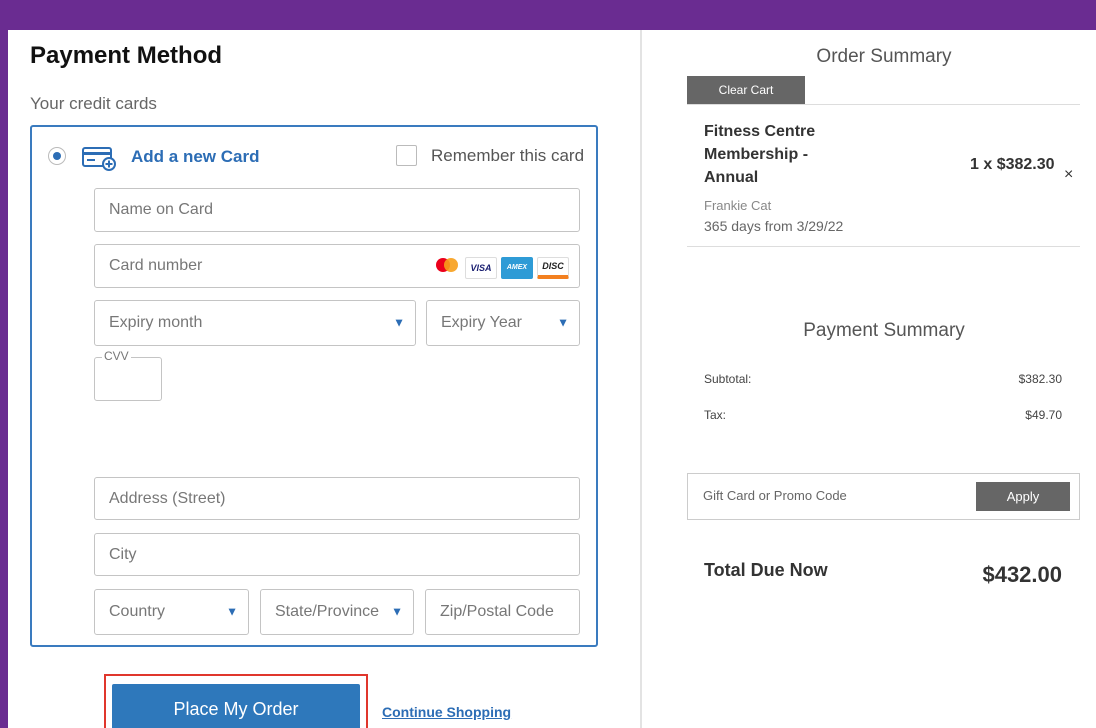  Describe the element at coordinates (766, 570) in the screenshot. I see `total-due-label: Total Due Now` at that location.